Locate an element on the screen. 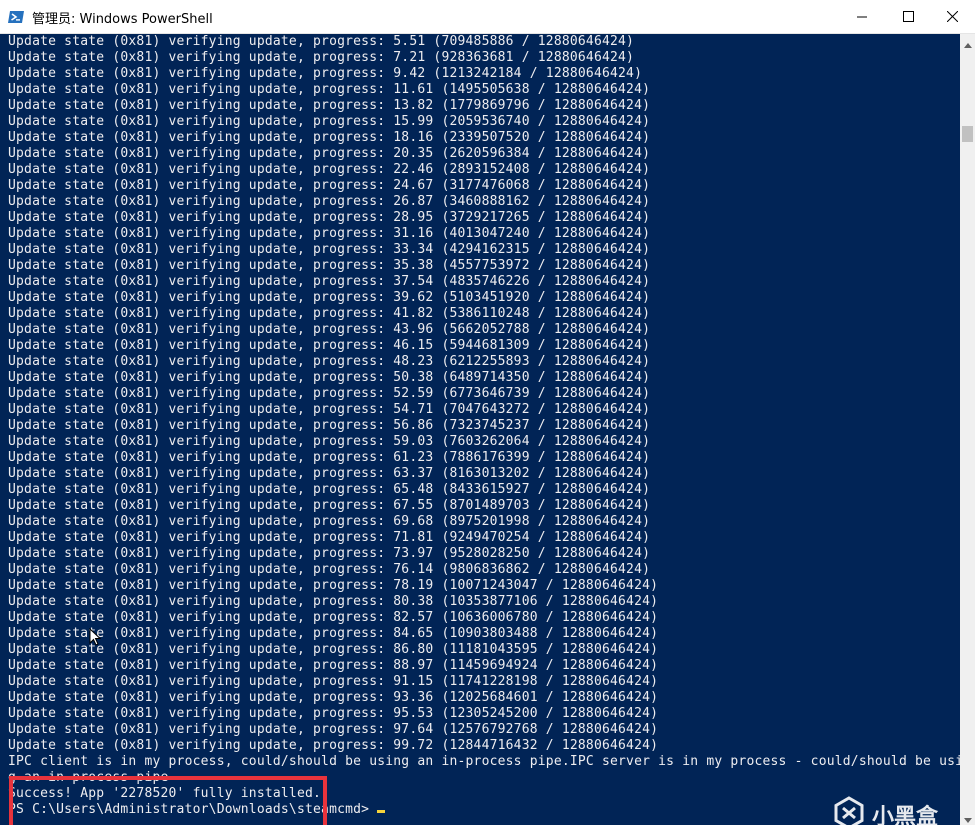 This screenshot has height=827, width=975. chevron-down-icon is located at coordinates (967, 817).